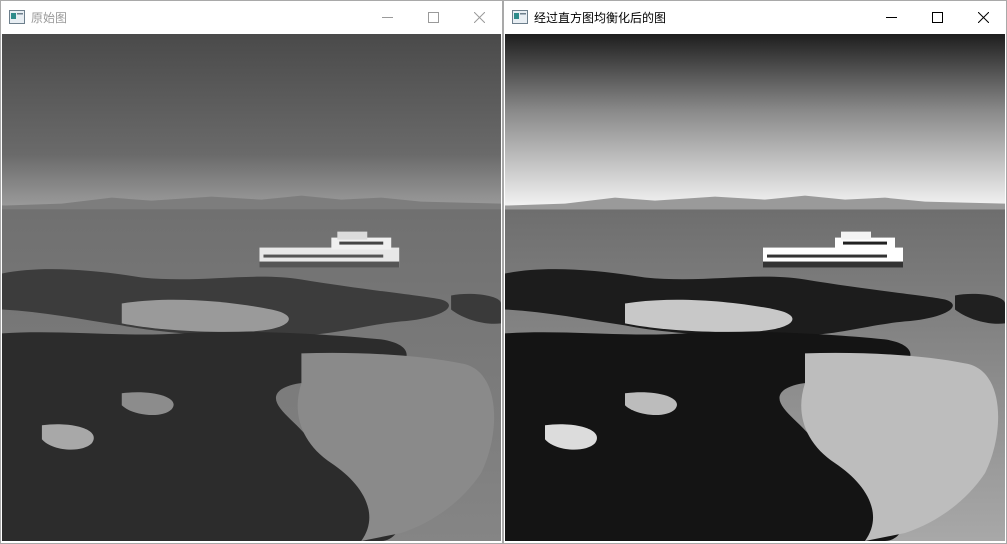 This screenshot has height=544, width=1007. I want to click on window-title: 经过直方图均衡化后的图, so click(600, 17).